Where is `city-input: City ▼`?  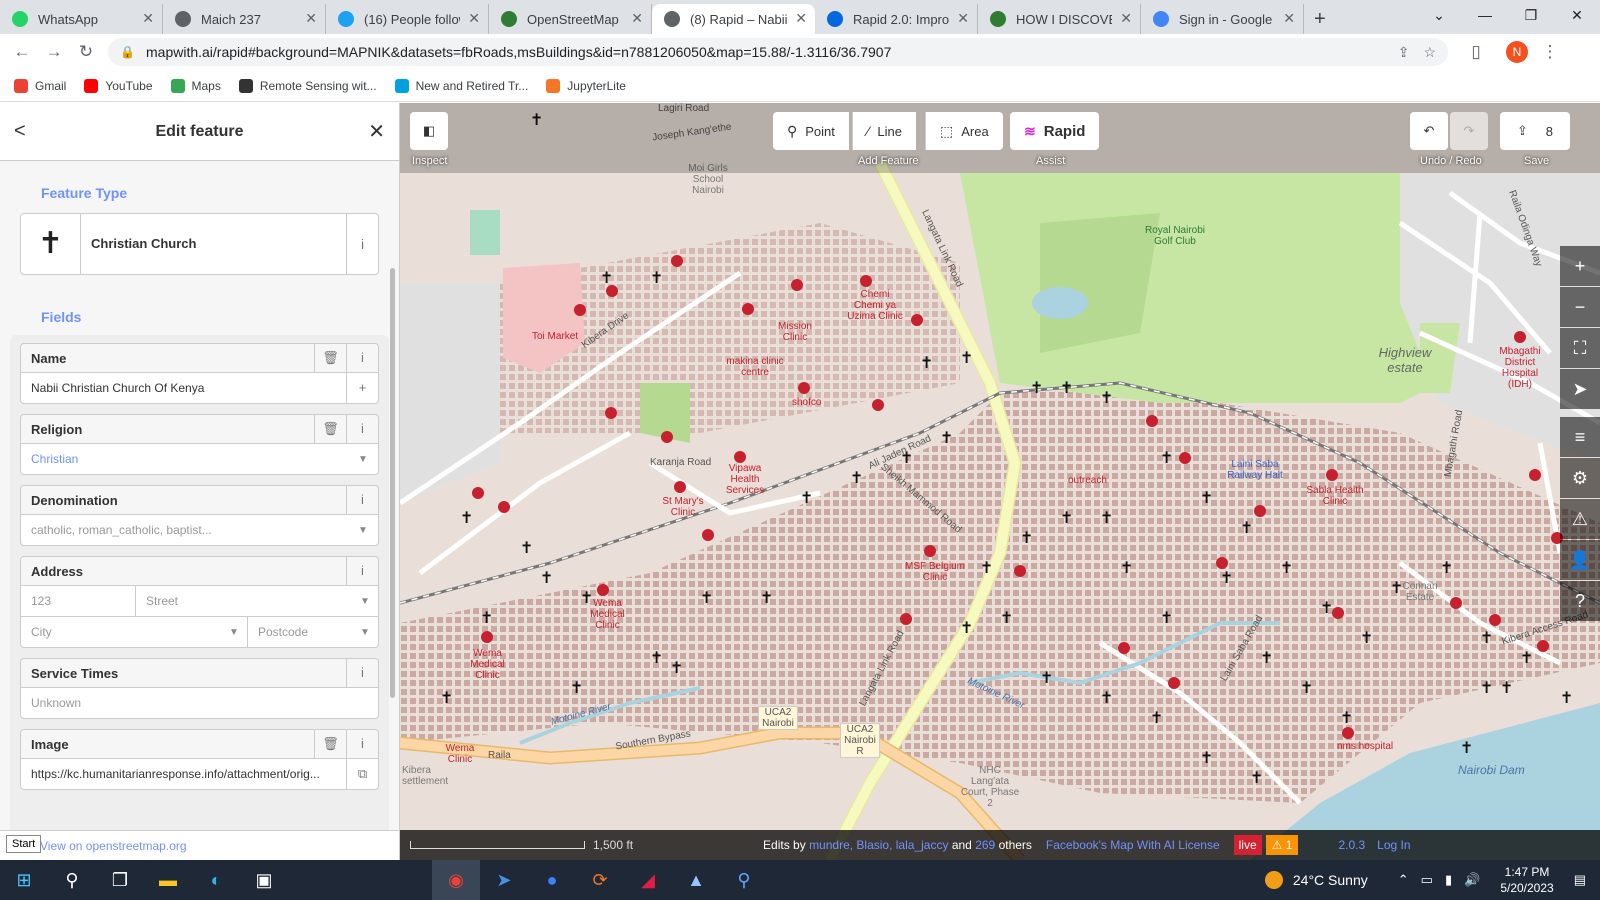 city-input: City ▼ is located at coordinates (134, 632).